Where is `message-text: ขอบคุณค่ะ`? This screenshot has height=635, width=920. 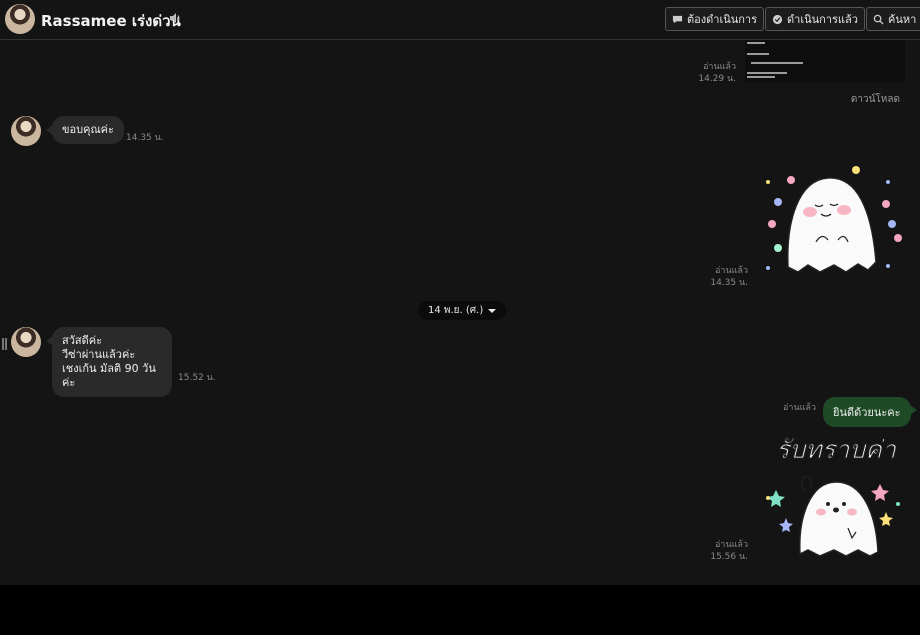 message-text: ขอบคุณค่ะ is located at coordinates (88, 129).